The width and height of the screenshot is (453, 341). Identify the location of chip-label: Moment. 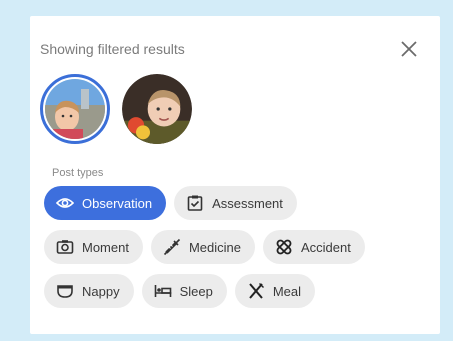
(105, 247).